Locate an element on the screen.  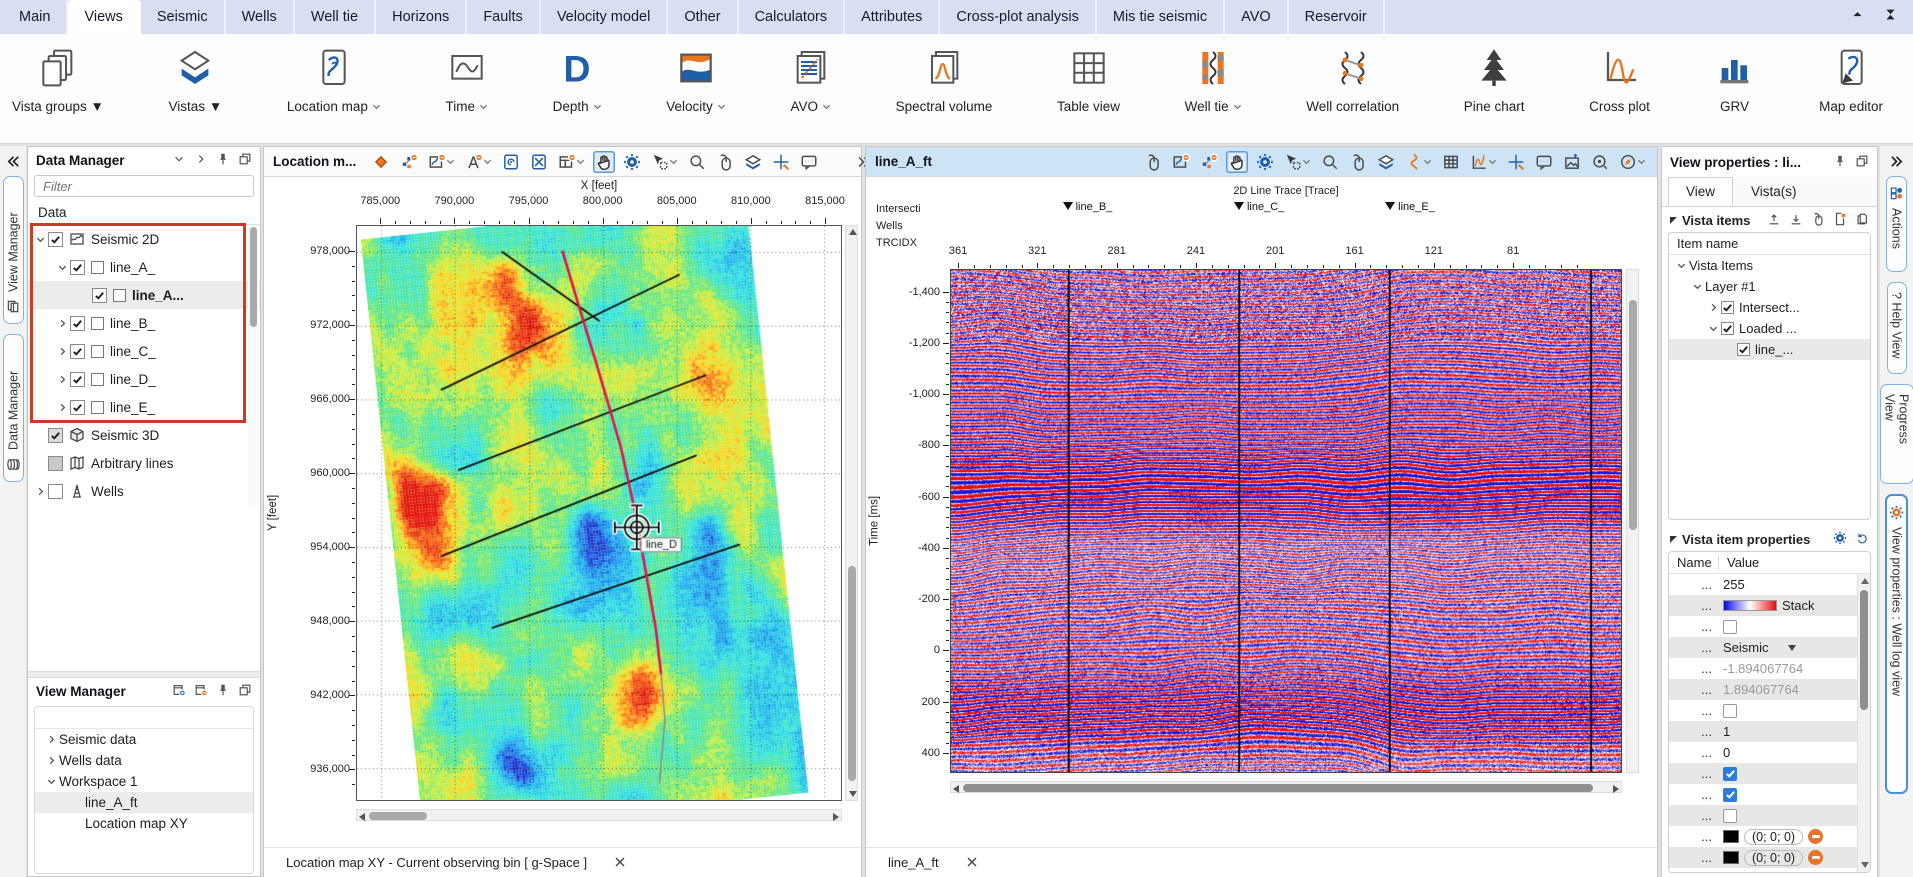
dropdown-arrow-icon is located at coordinates (1791, 647).